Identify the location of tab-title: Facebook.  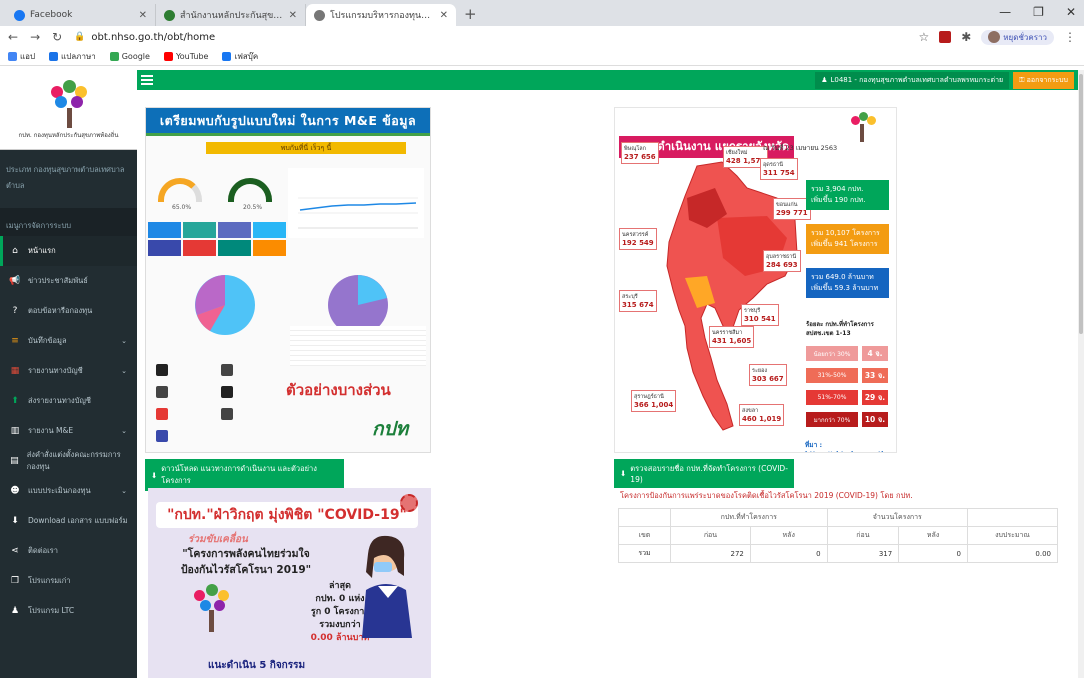
(51, 15).